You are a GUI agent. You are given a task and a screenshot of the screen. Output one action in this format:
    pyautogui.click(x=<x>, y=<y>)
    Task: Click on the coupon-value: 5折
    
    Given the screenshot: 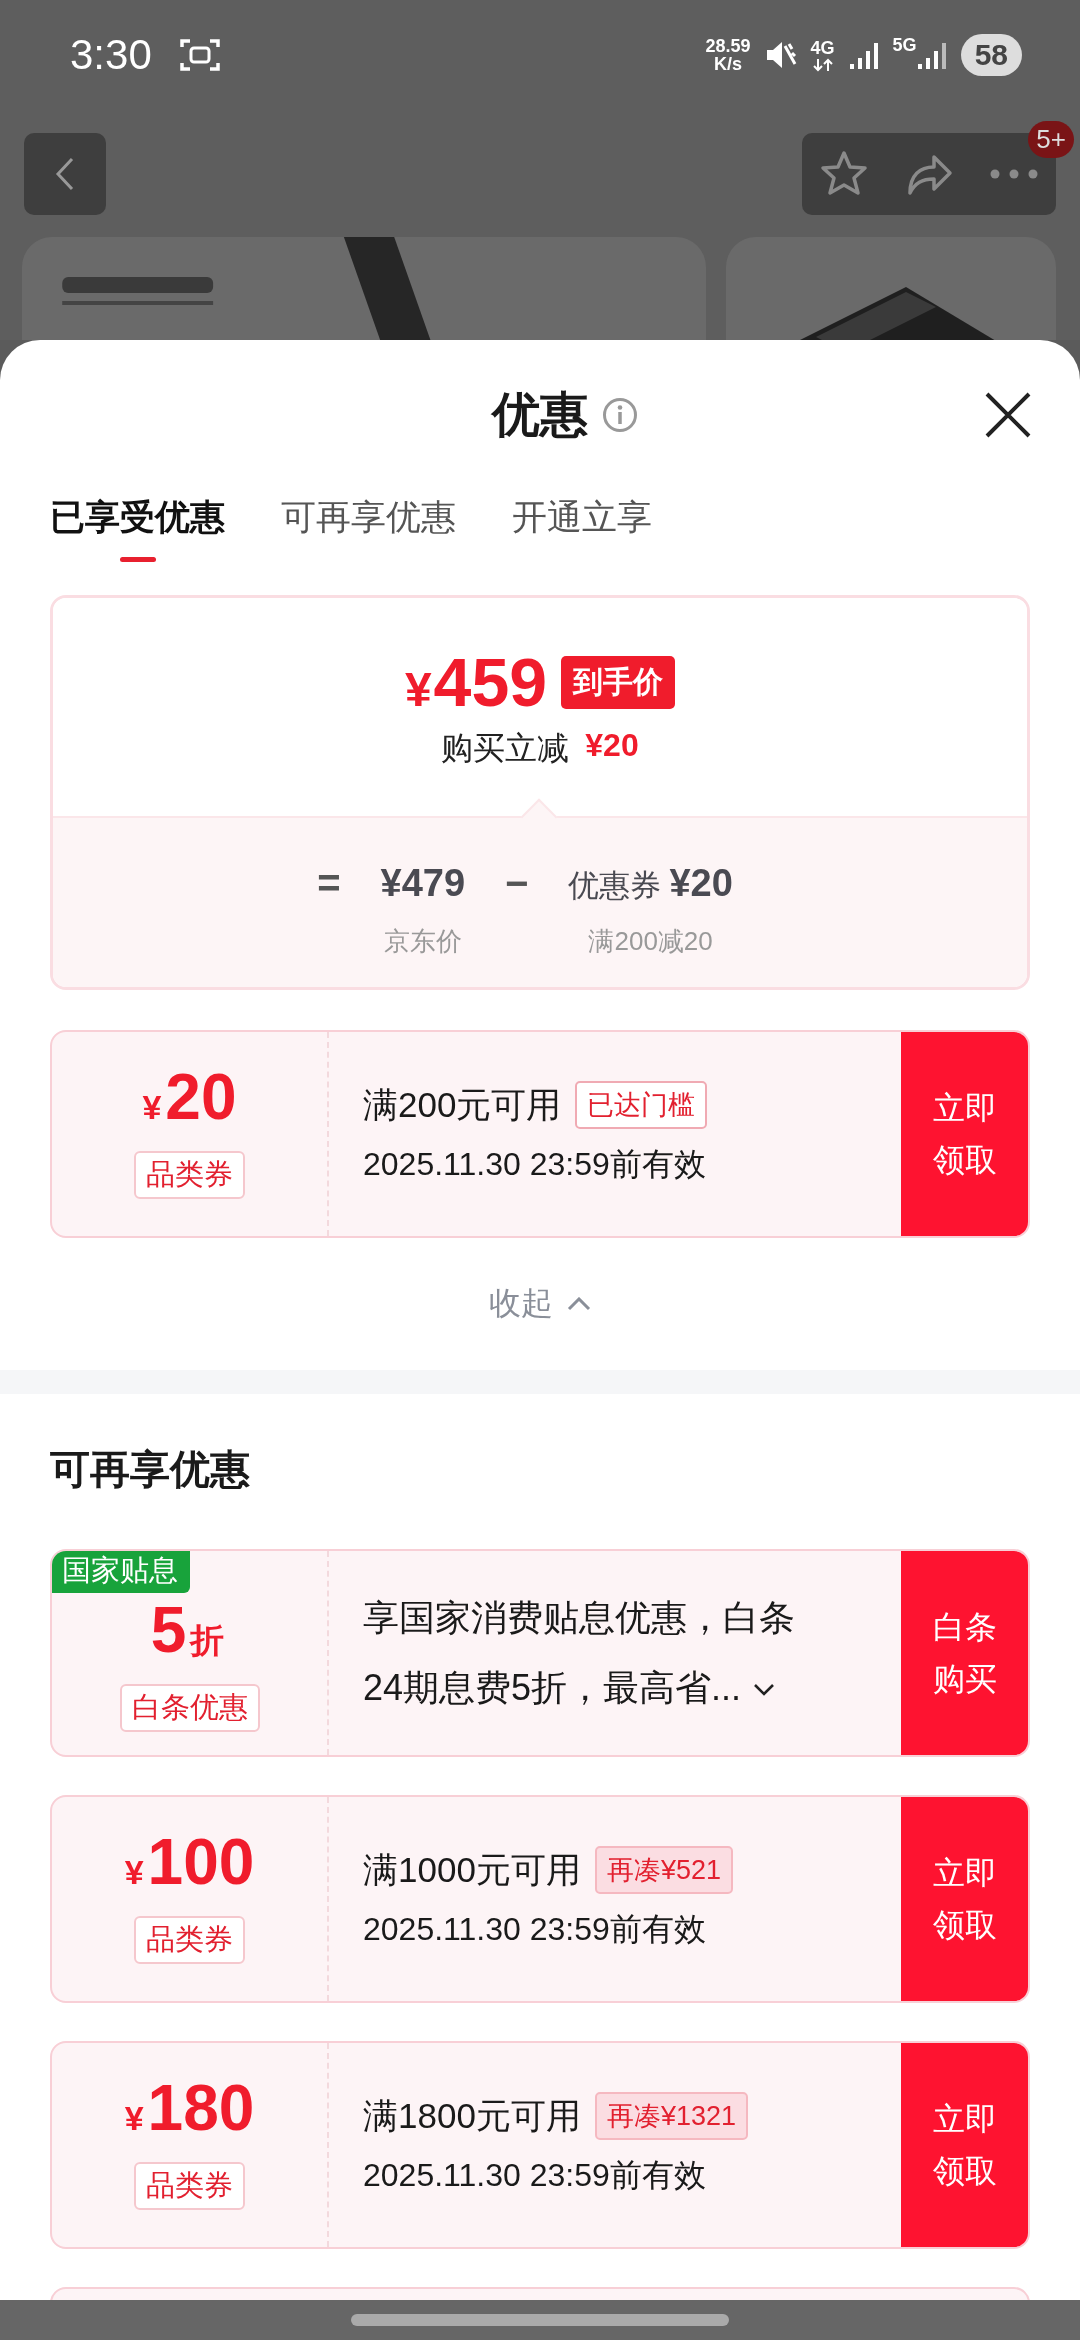 What is the action you would take?
    pyautogui.click(x=188, y=1631)
    